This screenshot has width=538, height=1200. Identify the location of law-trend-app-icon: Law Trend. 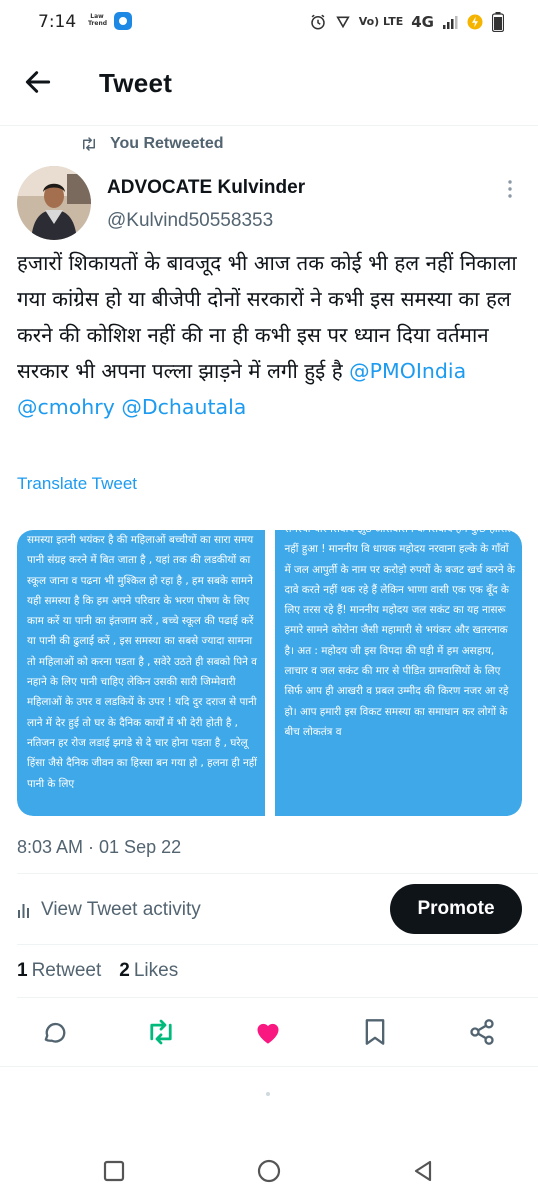
(98, 20).